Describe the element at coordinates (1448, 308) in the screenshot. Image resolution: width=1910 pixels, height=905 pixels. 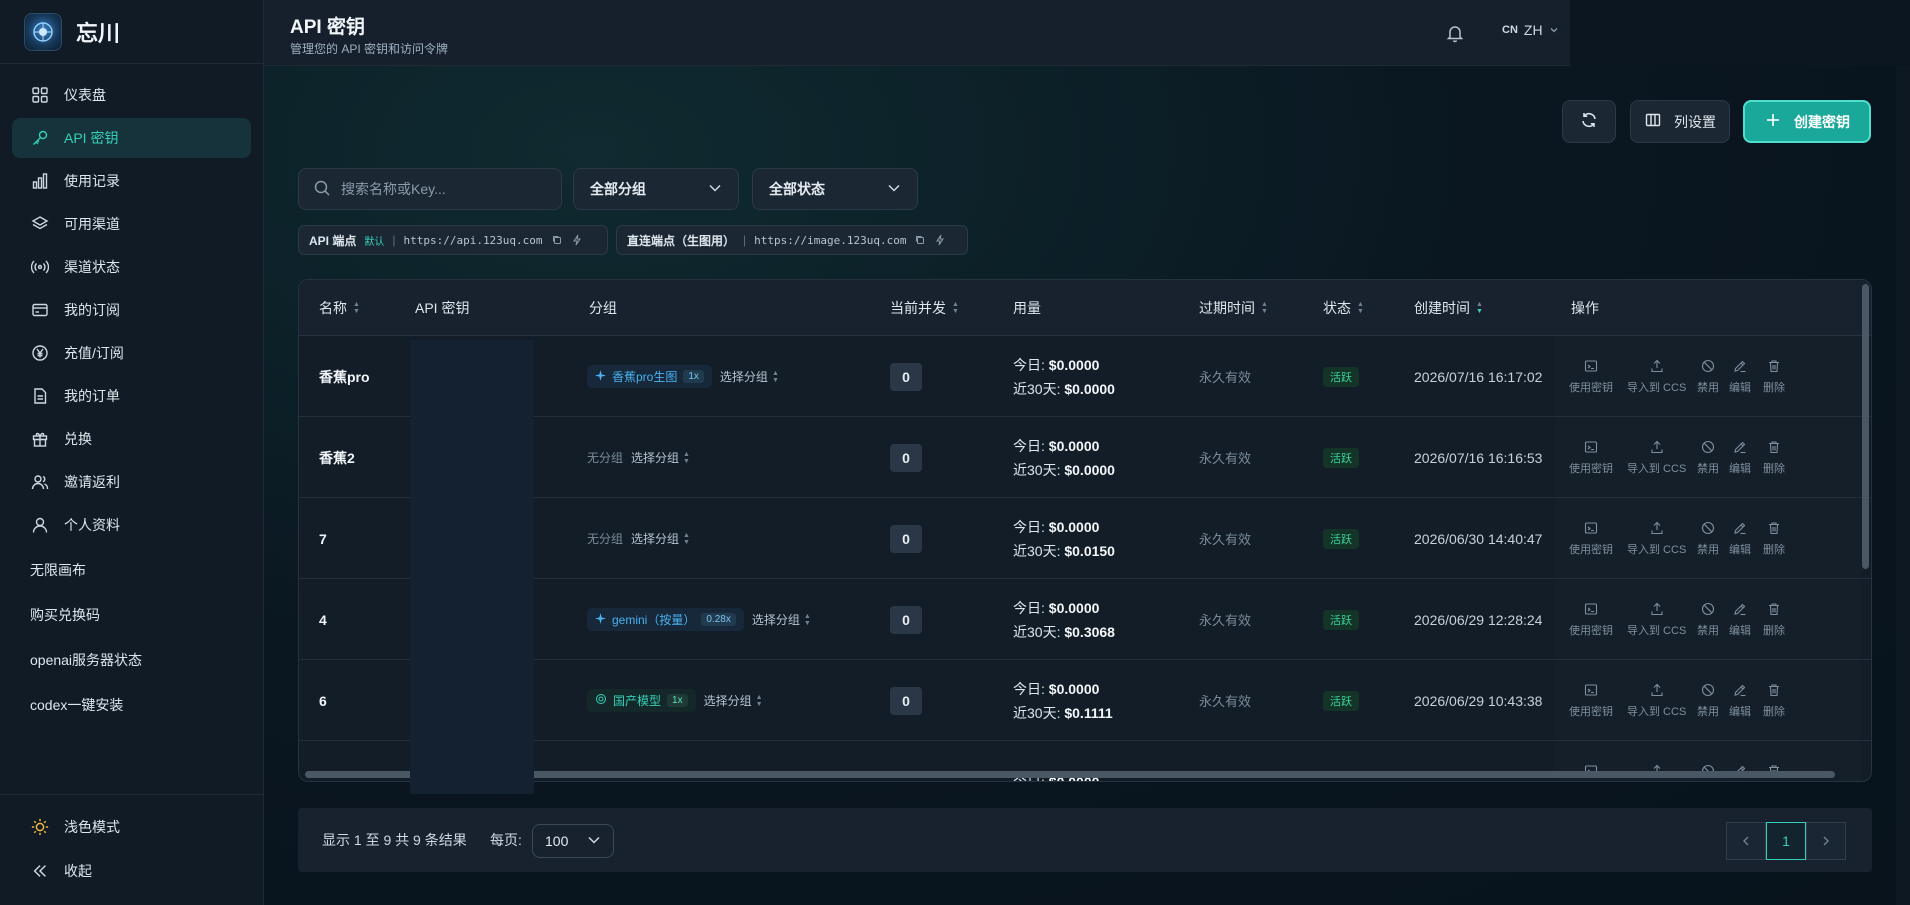
I see `header-created: 创建时间 ▲ ▼` at that location.